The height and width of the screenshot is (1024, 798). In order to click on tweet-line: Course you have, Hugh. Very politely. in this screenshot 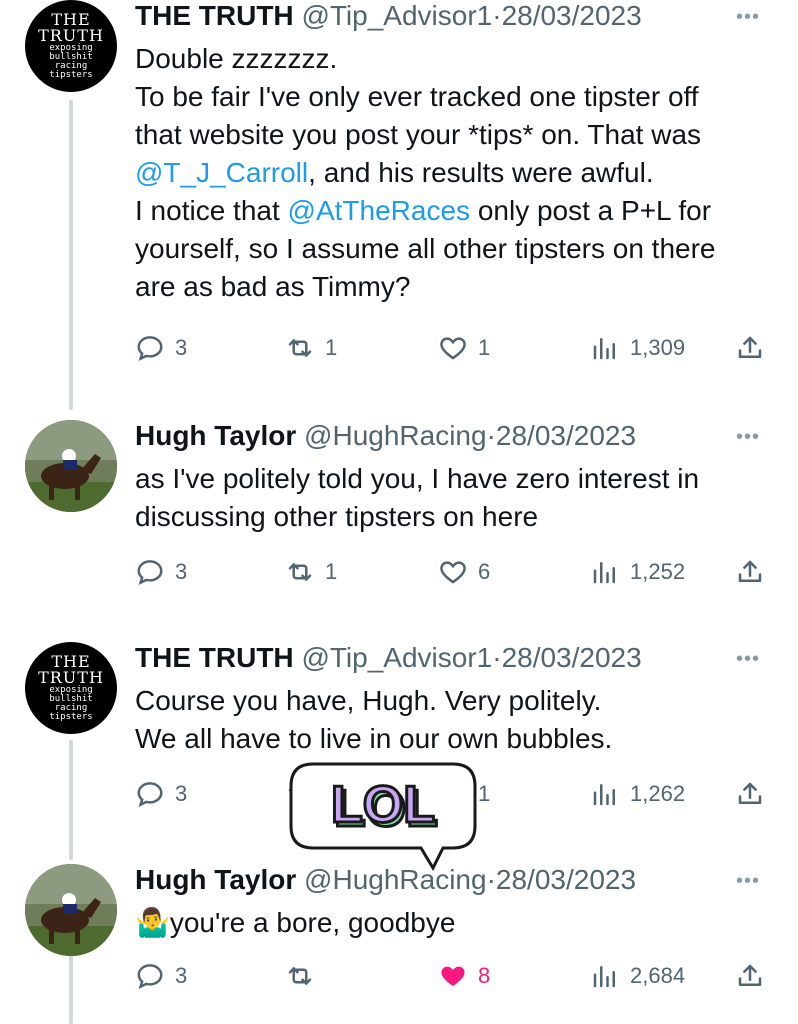, I will do `click(460, 701)`.